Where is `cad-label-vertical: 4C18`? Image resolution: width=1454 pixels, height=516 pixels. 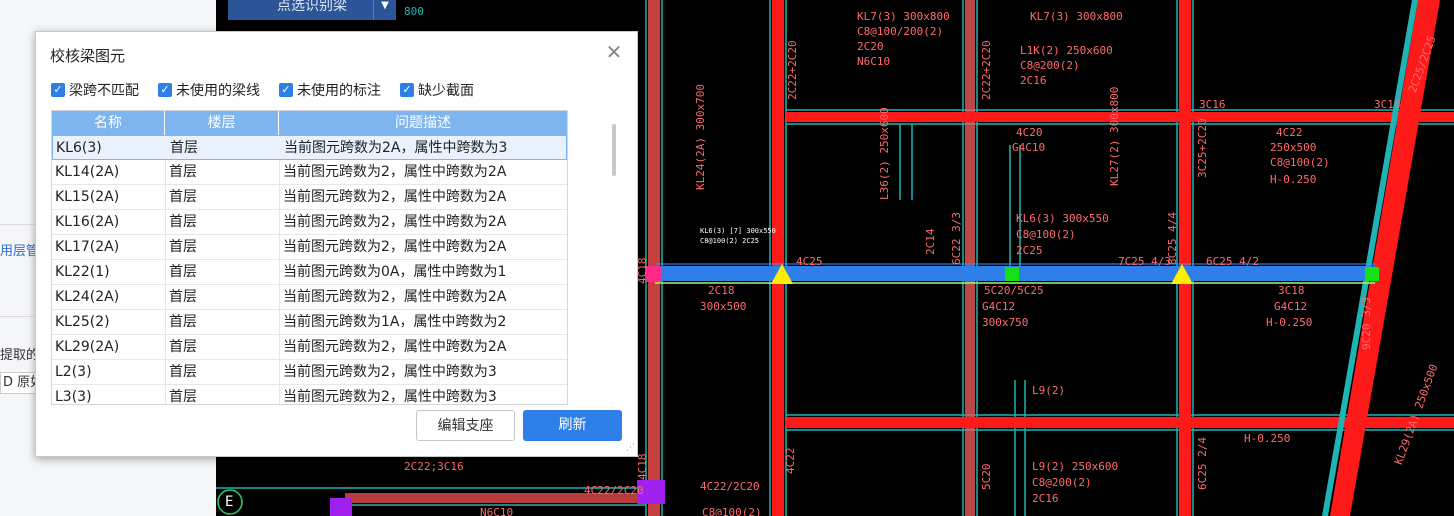 cad-label-vertical: 4C18 is located at coordinates (642, 467).